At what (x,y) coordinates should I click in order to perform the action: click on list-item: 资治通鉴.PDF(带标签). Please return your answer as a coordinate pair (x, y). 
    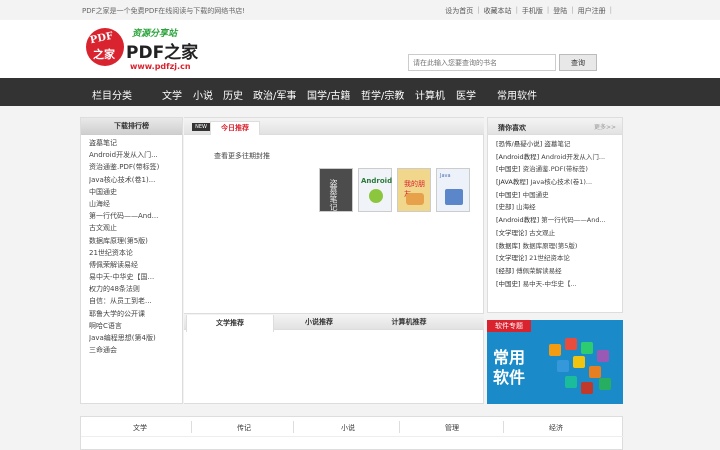
    Looking at the image, I should click on (135, 167).